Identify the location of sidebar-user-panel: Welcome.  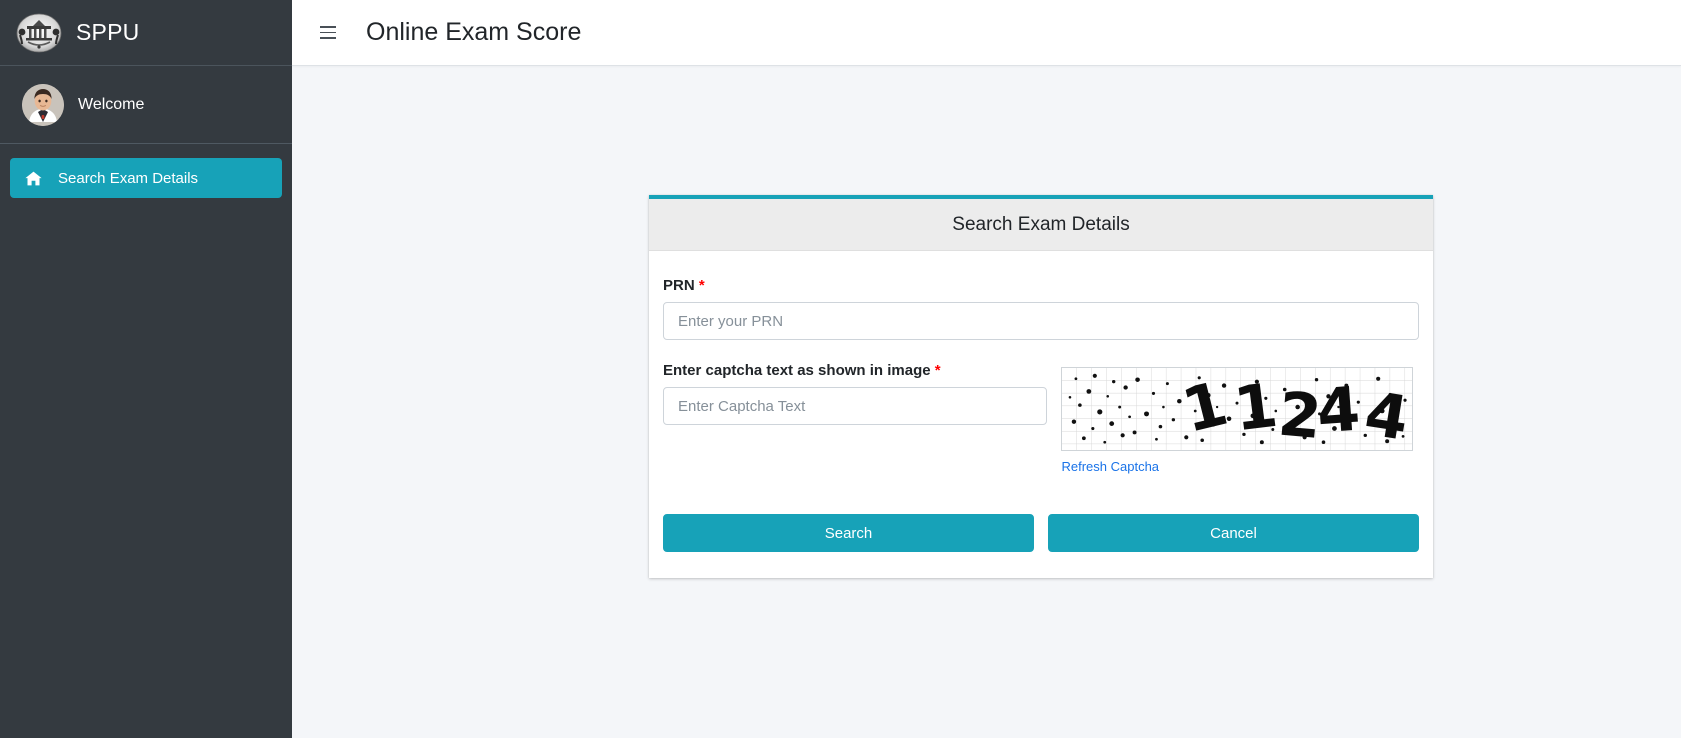
(146, 105).